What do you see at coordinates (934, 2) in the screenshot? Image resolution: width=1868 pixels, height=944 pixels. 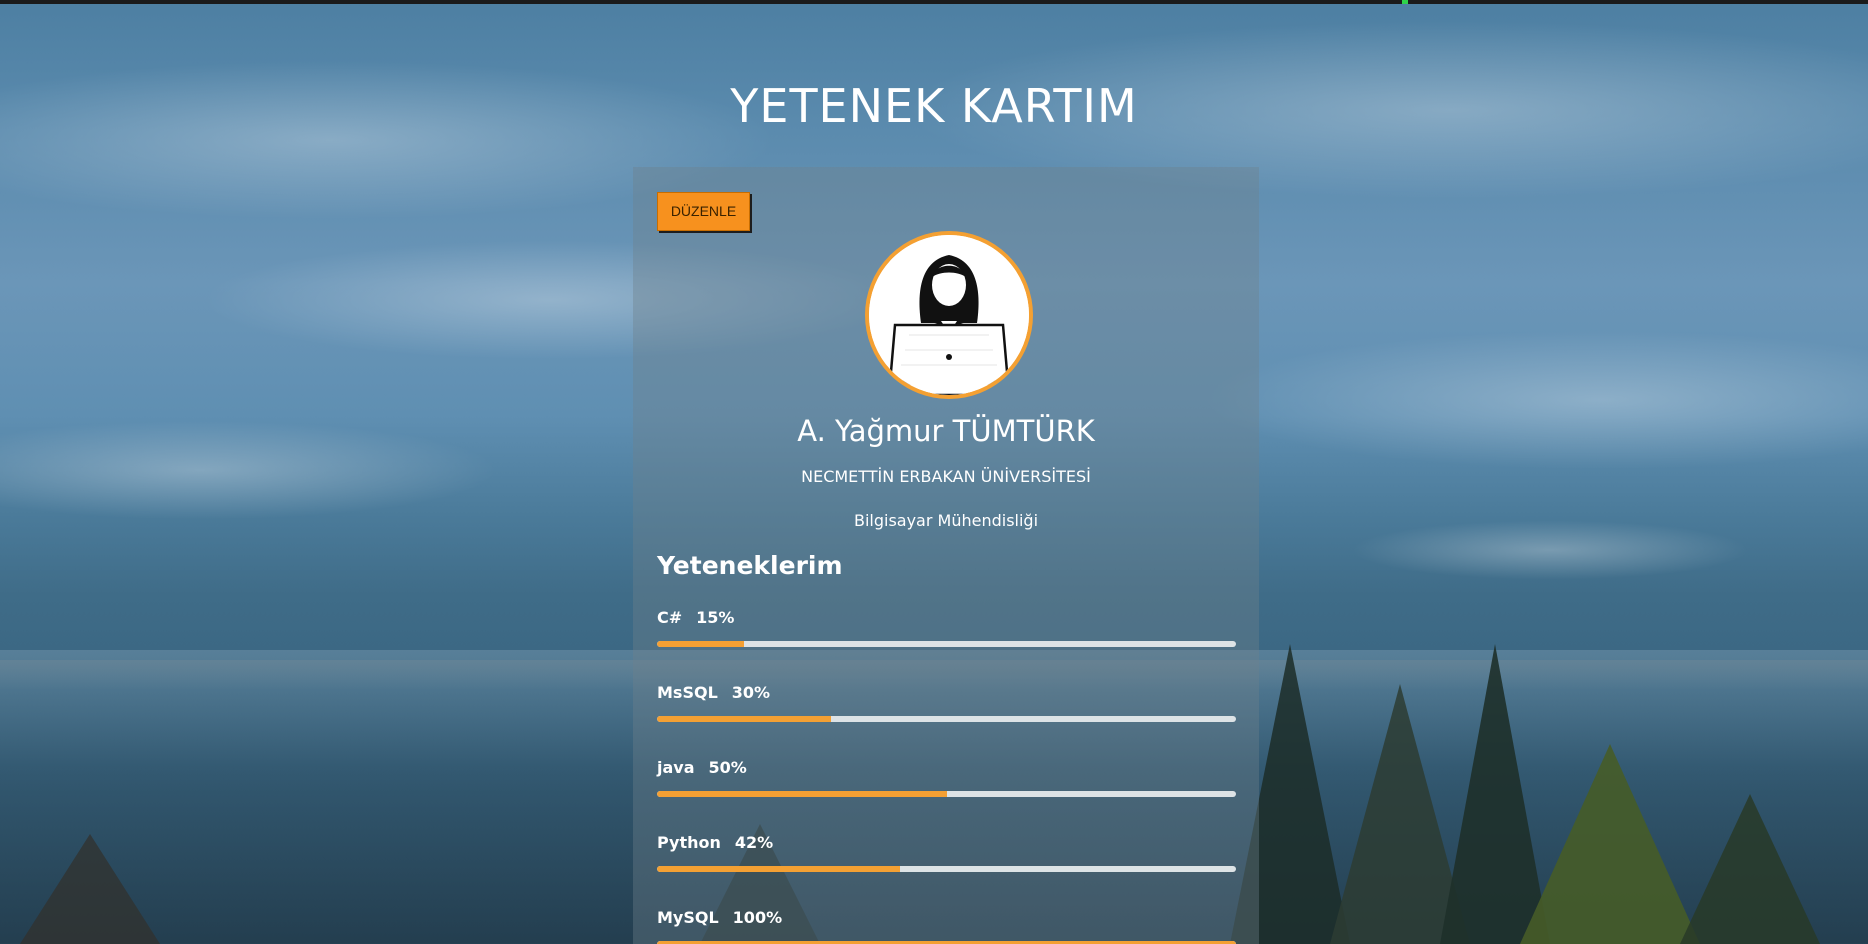 I see `browser-top-strip` at bounding box center [934, 2].